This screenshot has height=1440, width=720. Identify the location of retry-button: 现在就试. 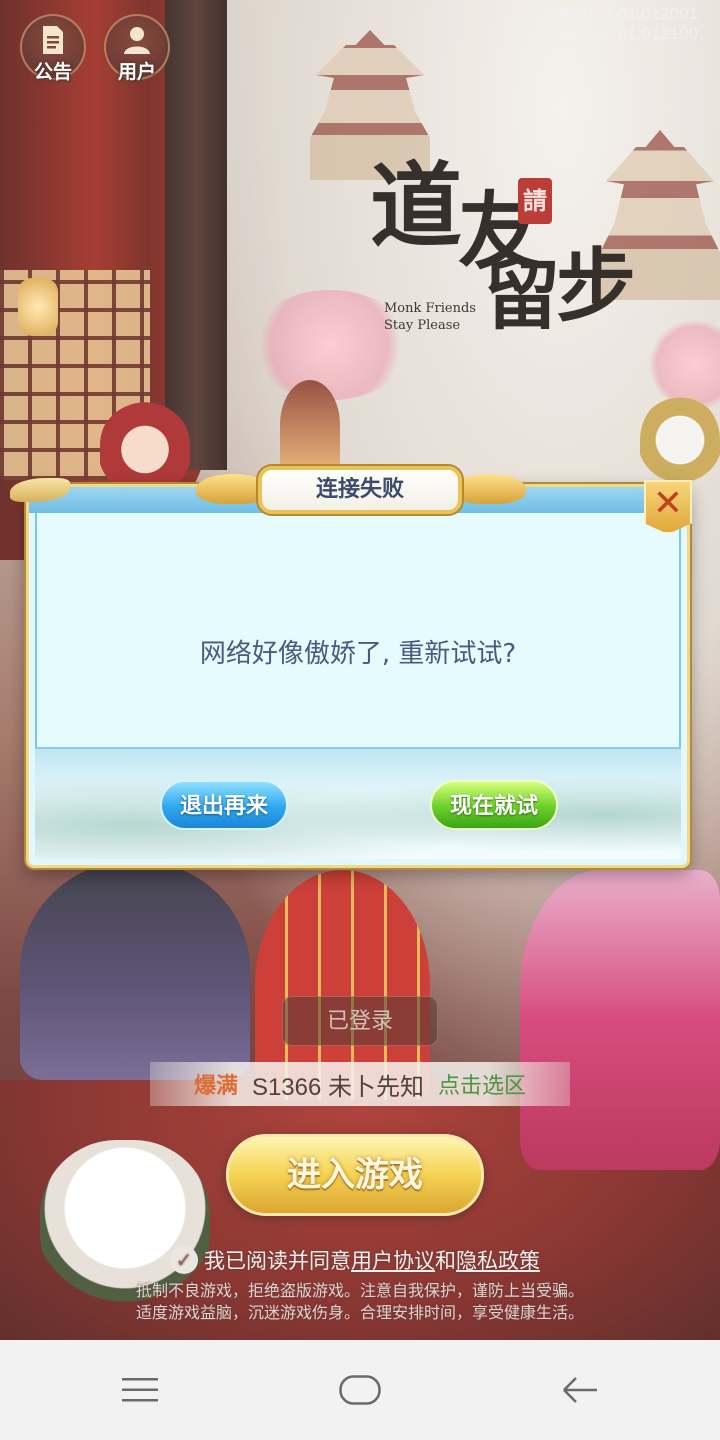
(494, 805).